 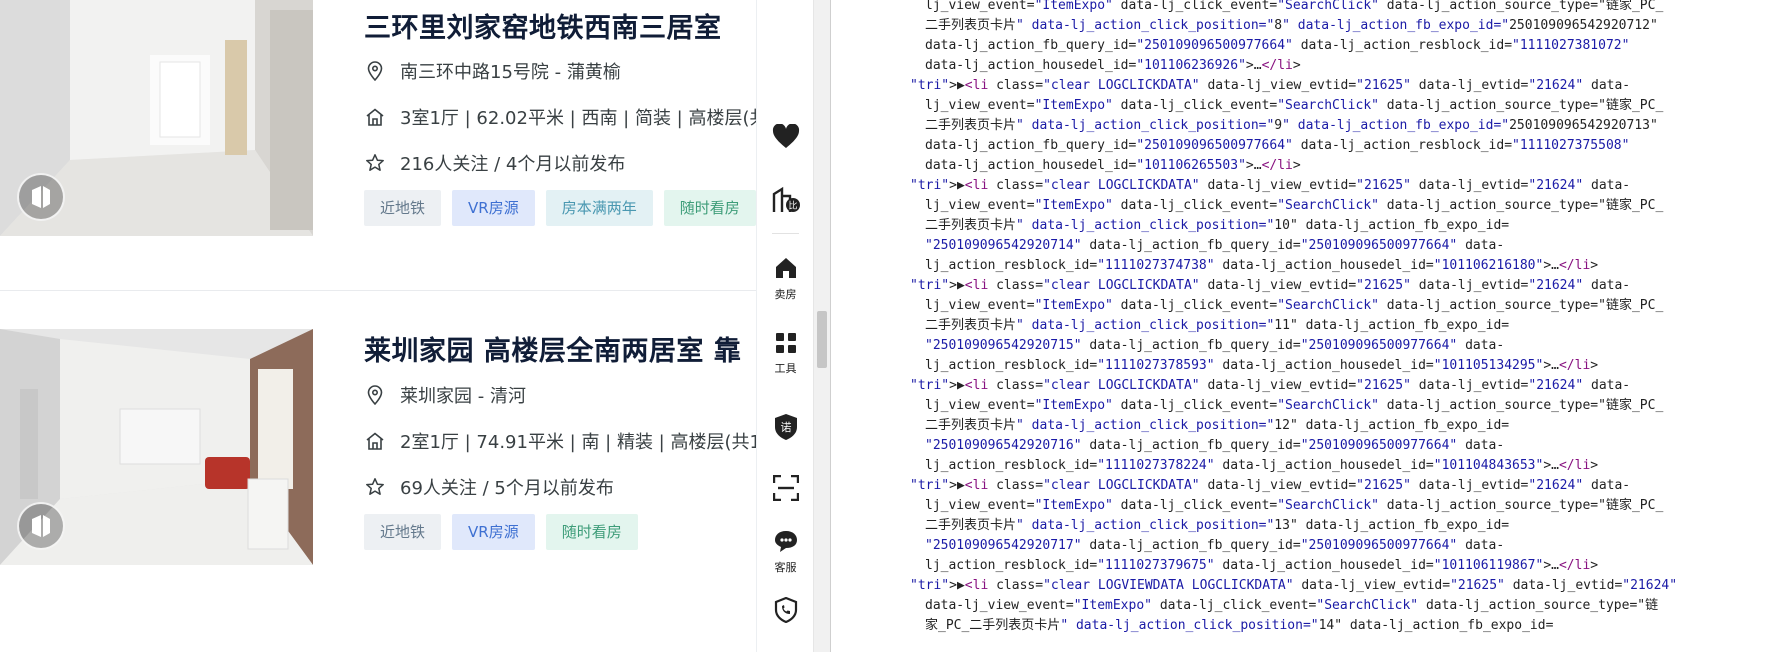 What do you see at coordinates (785, 567) in the screenshot?
I see `customer-service-label: 客服` at bounding box center [785, 567].